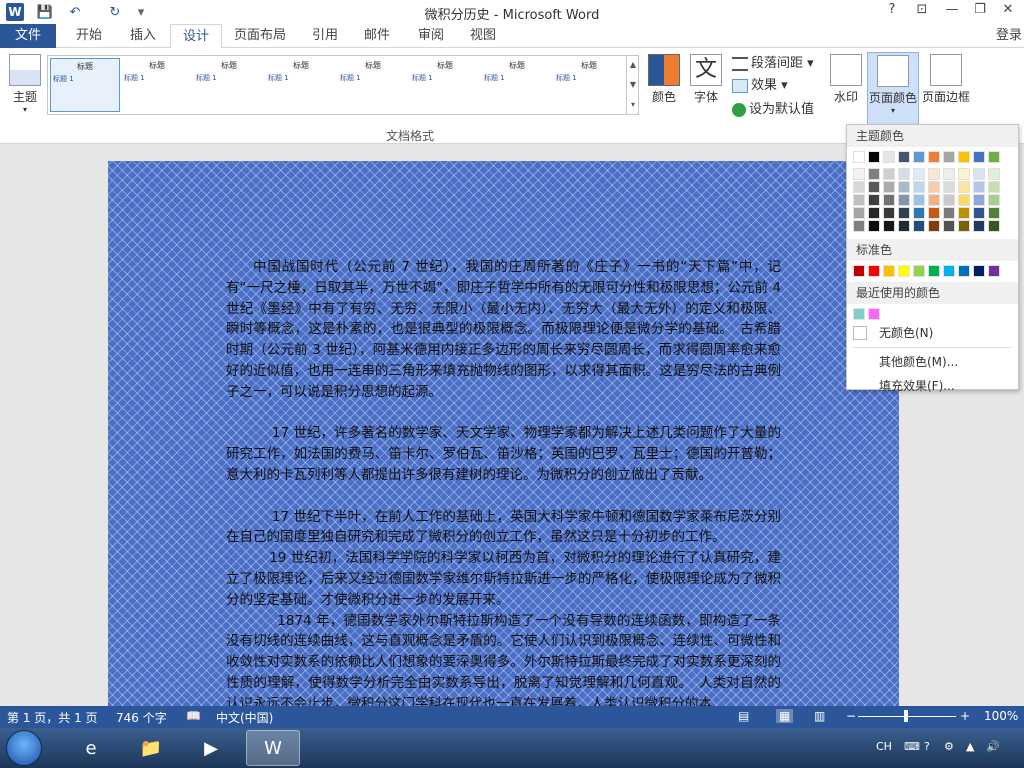 This screenshot has width=1024, height=768. What do you see at coordinates (377, 36) in the screenshot?
I see `tab-mailings: 邮件` at bounding box center [377, 36].